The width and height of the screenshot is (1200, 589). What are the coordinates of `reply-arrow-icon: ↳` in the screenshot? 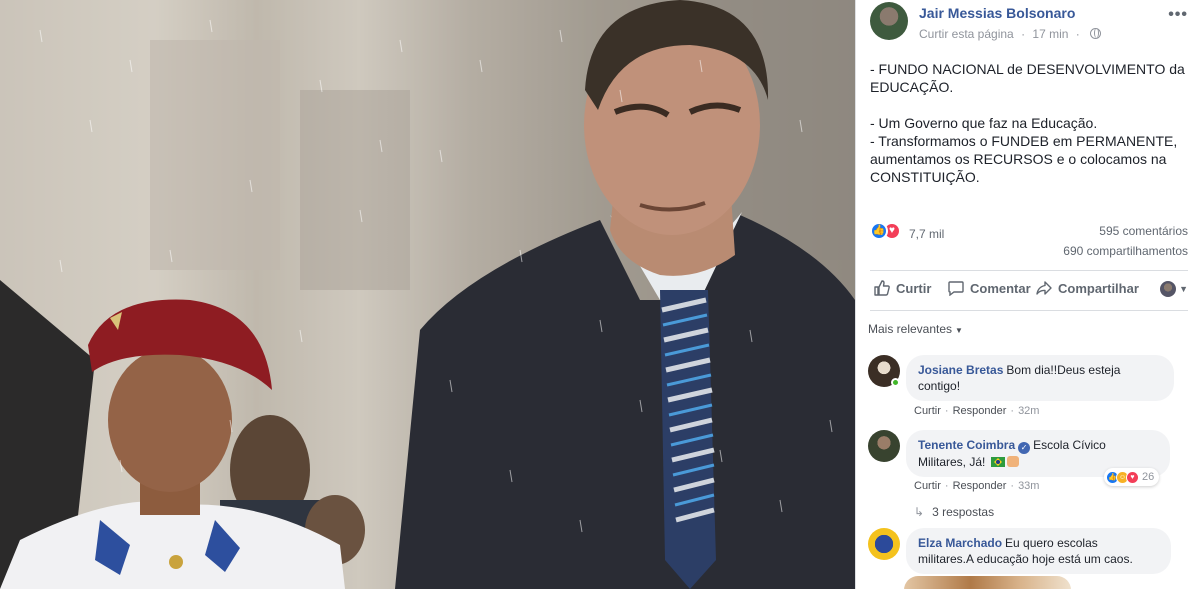 It's located at (919, 512).